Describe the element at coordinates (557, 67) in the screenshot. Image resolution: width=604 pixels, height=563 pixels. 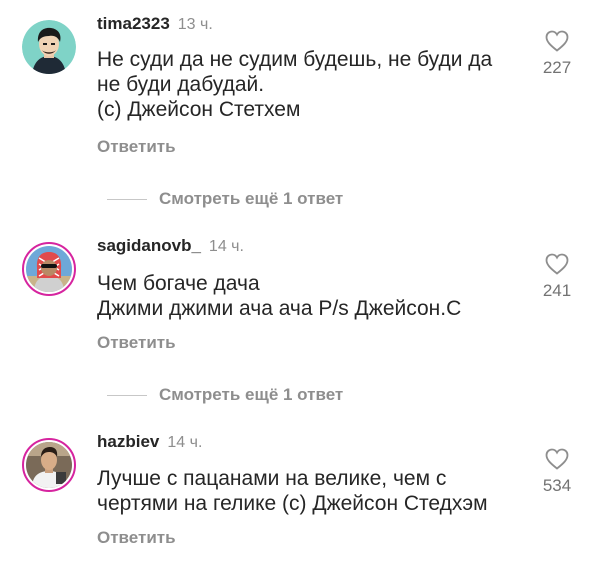
I see `like-count: 227` at that location.